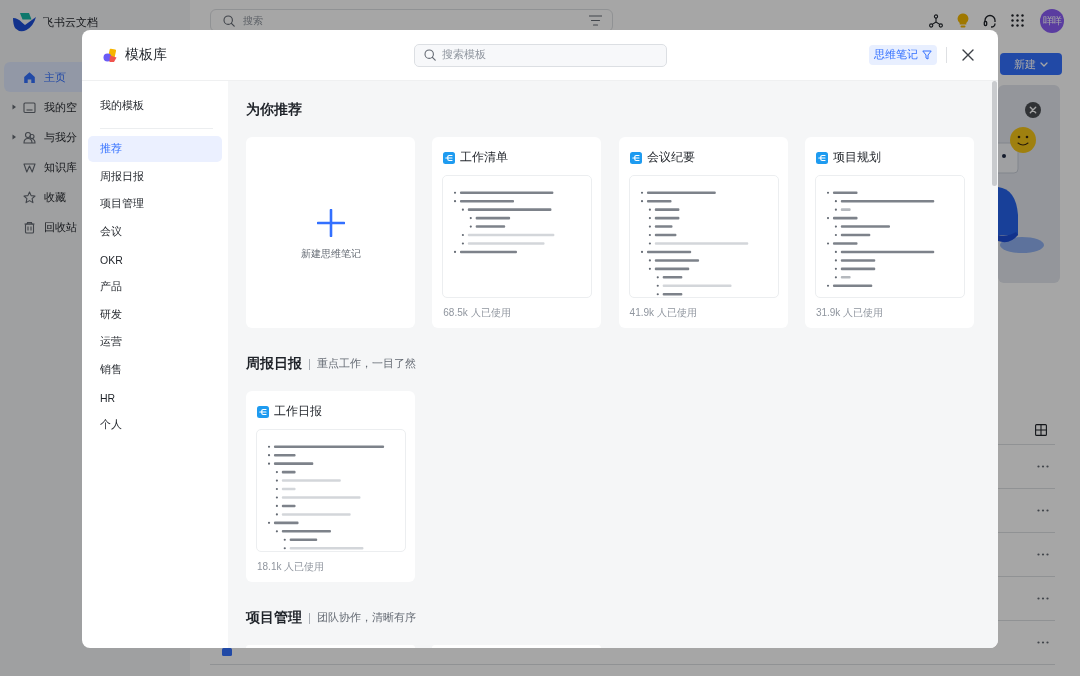  Describe the element at coordinates (24, 22) in the screenshot. I see `logo-icon` at that location.